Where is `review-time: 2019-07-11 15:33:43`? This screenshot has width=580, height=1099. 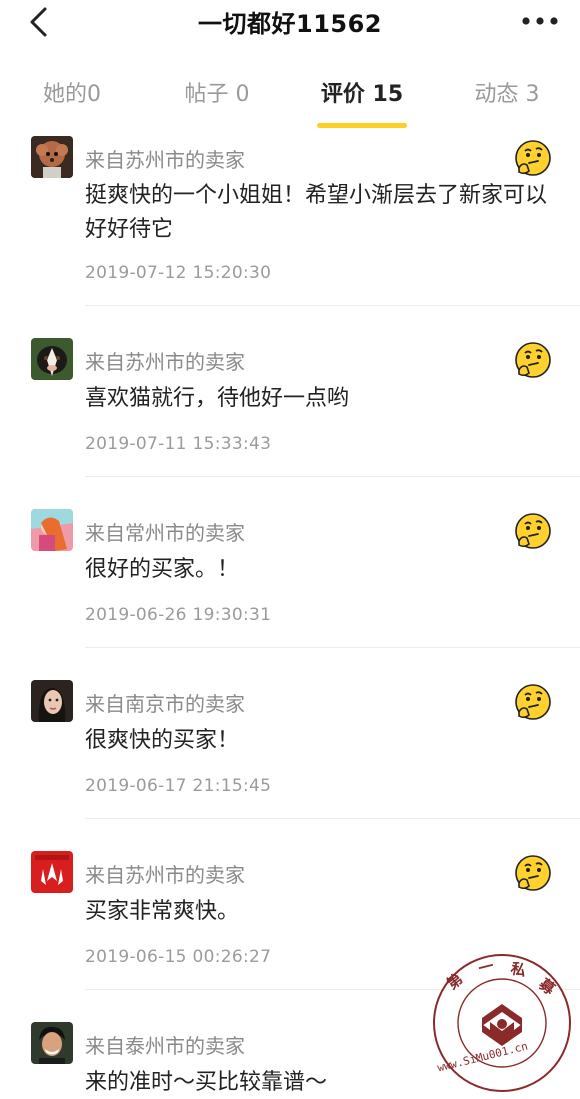
review-time: 2019-07-11 15:33:43 is located at coordinates (178, 444).